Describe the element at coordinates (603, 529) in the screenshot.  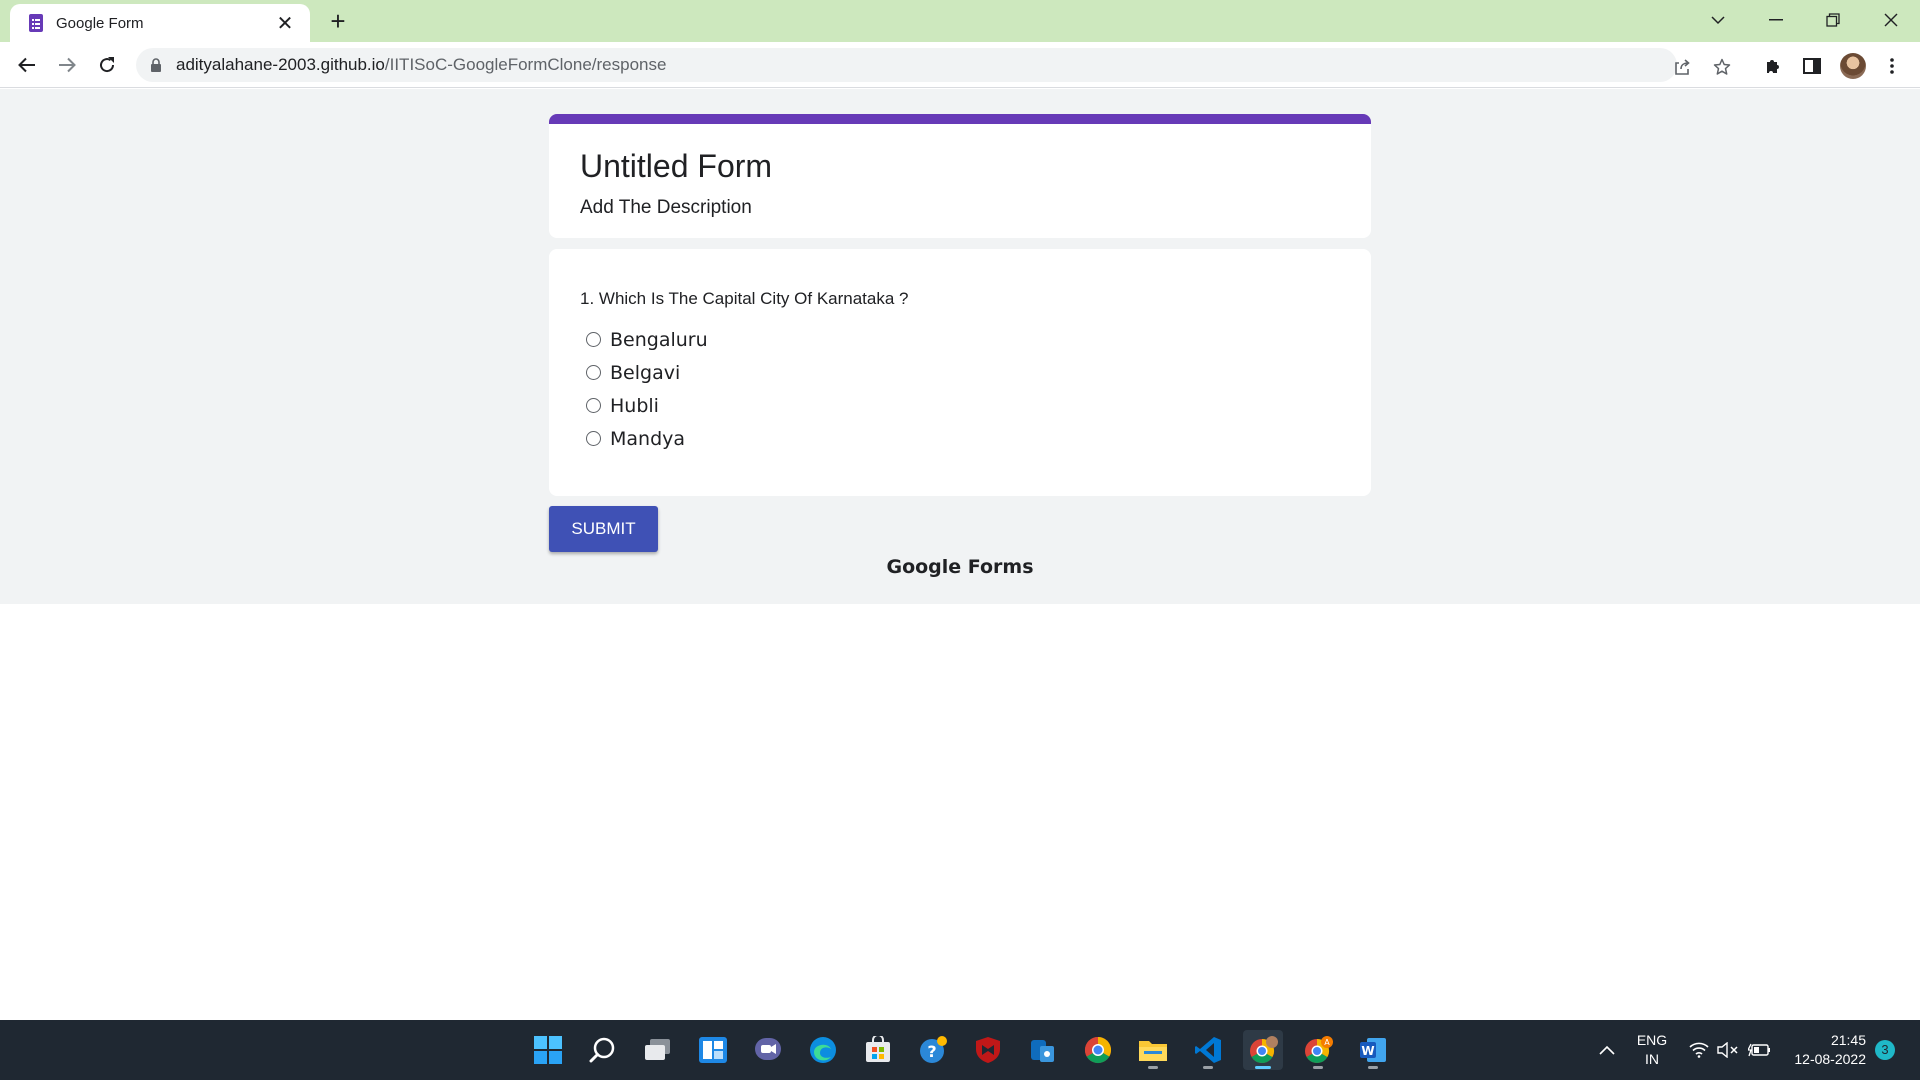
I see `submit-button: SUBMIT` at that location.